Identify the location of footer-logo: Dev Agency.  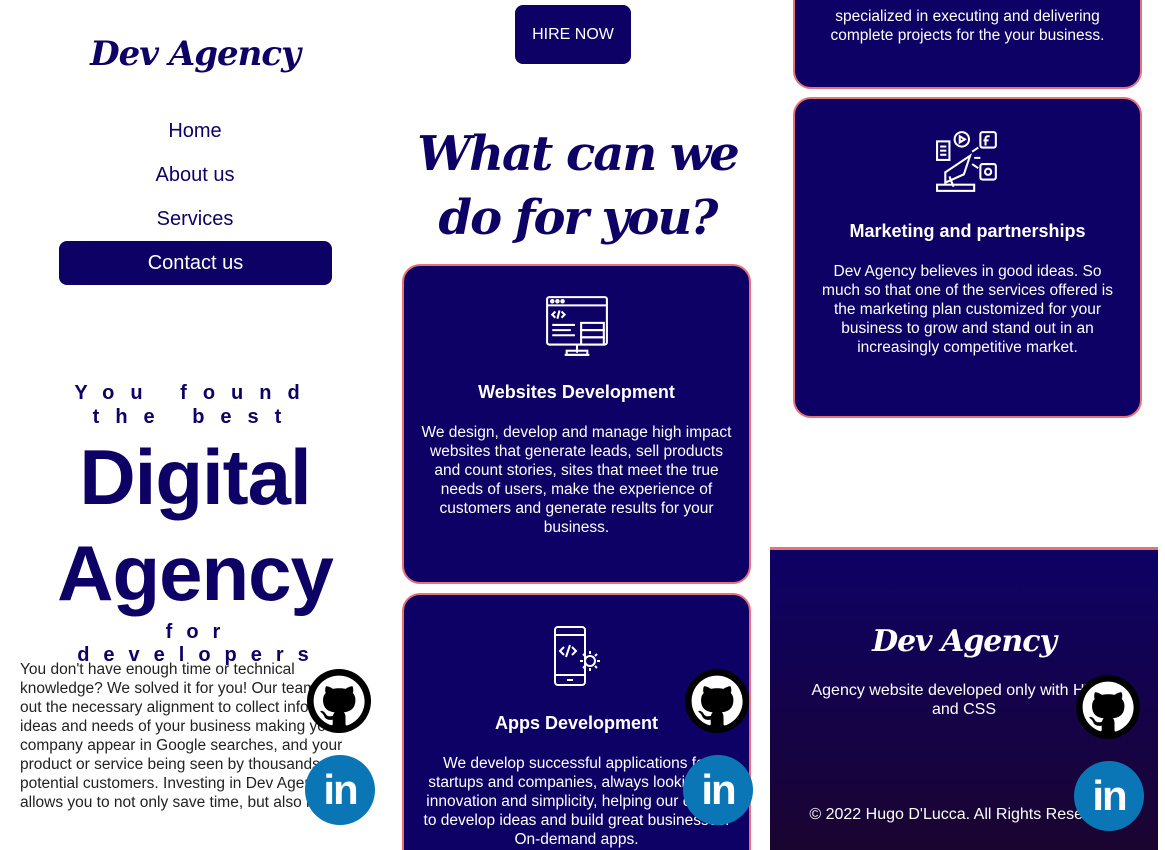
(964, 641).